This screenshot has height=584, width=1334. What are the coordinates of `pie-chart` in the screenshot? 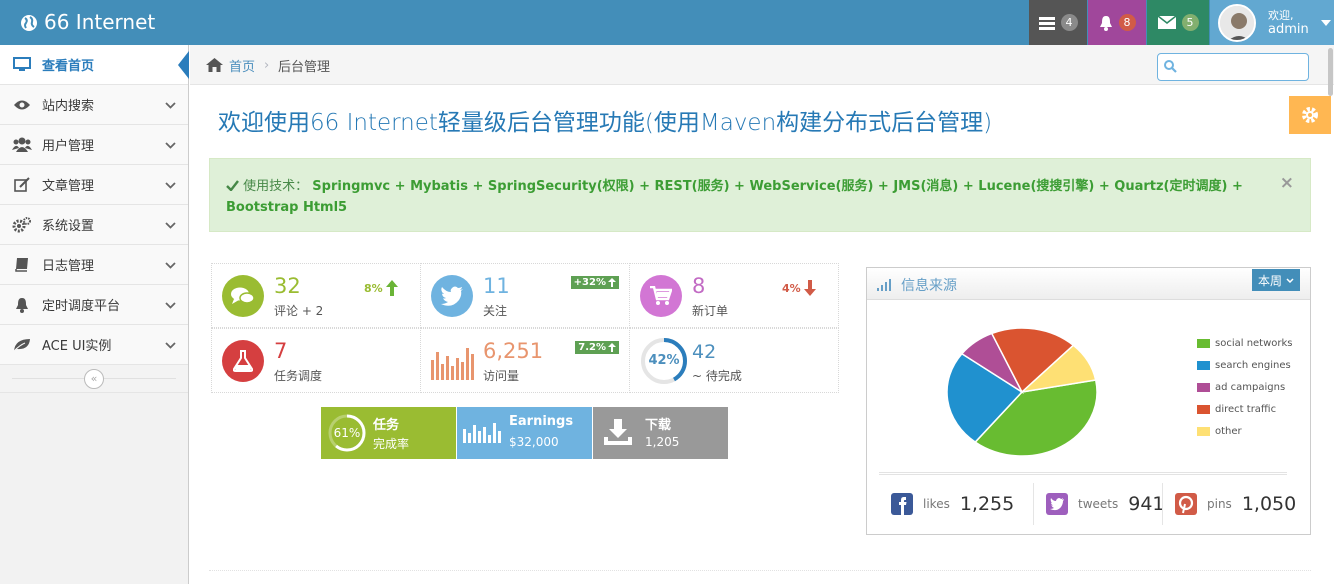 It's located at (1022, 392).